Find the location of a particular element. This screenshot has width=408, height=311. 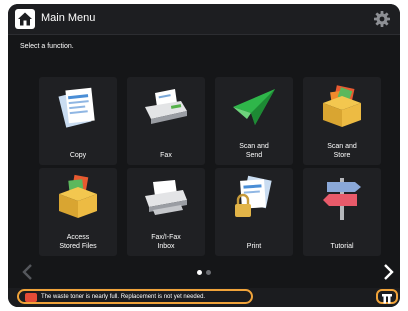

settings-button is located at coordinates (382, 19).